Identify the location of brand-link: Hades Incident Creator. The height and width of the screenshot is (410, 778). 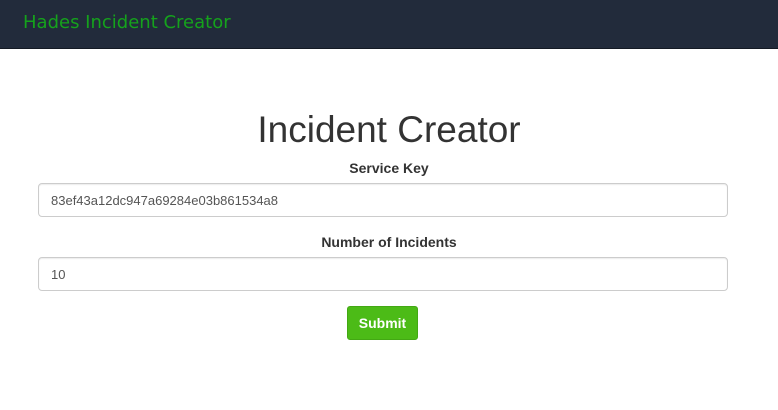
(127, 23).